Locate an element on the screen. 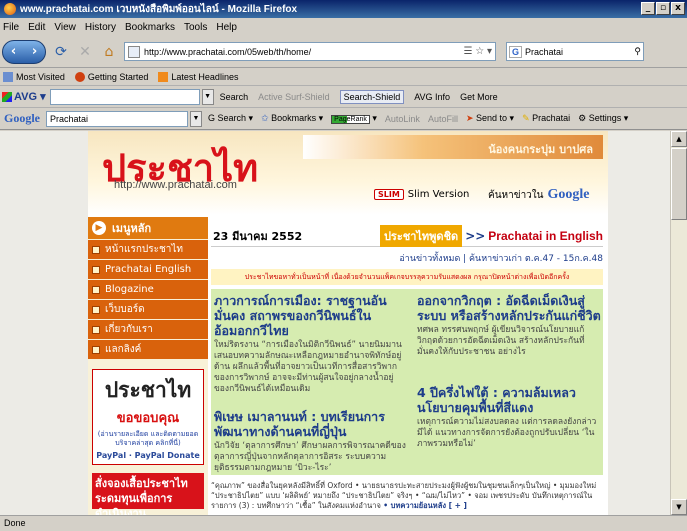 The image size is (687, 531). sidebar-item-blogazine: Blogazine is located at coordinates (148, 289).